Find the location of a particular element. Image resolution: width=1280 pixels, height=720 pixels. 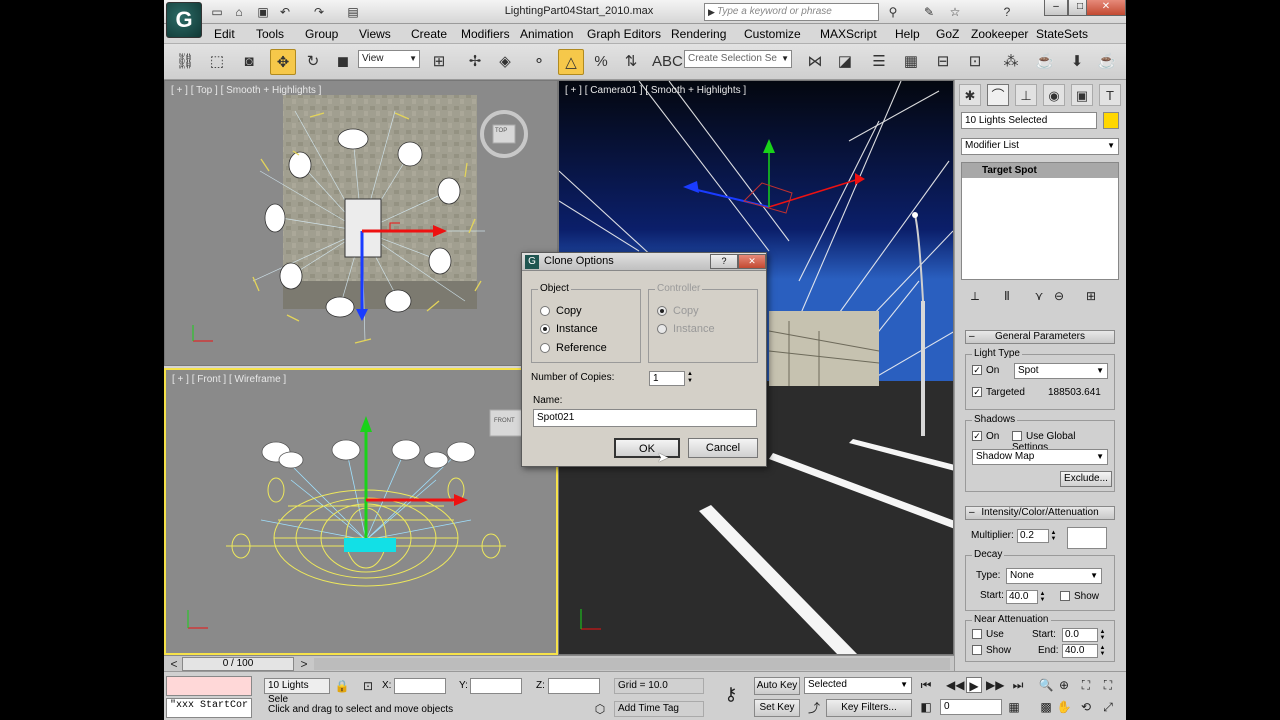

material-editor-icon: ⁂ is located at coordinates (1011, 62).